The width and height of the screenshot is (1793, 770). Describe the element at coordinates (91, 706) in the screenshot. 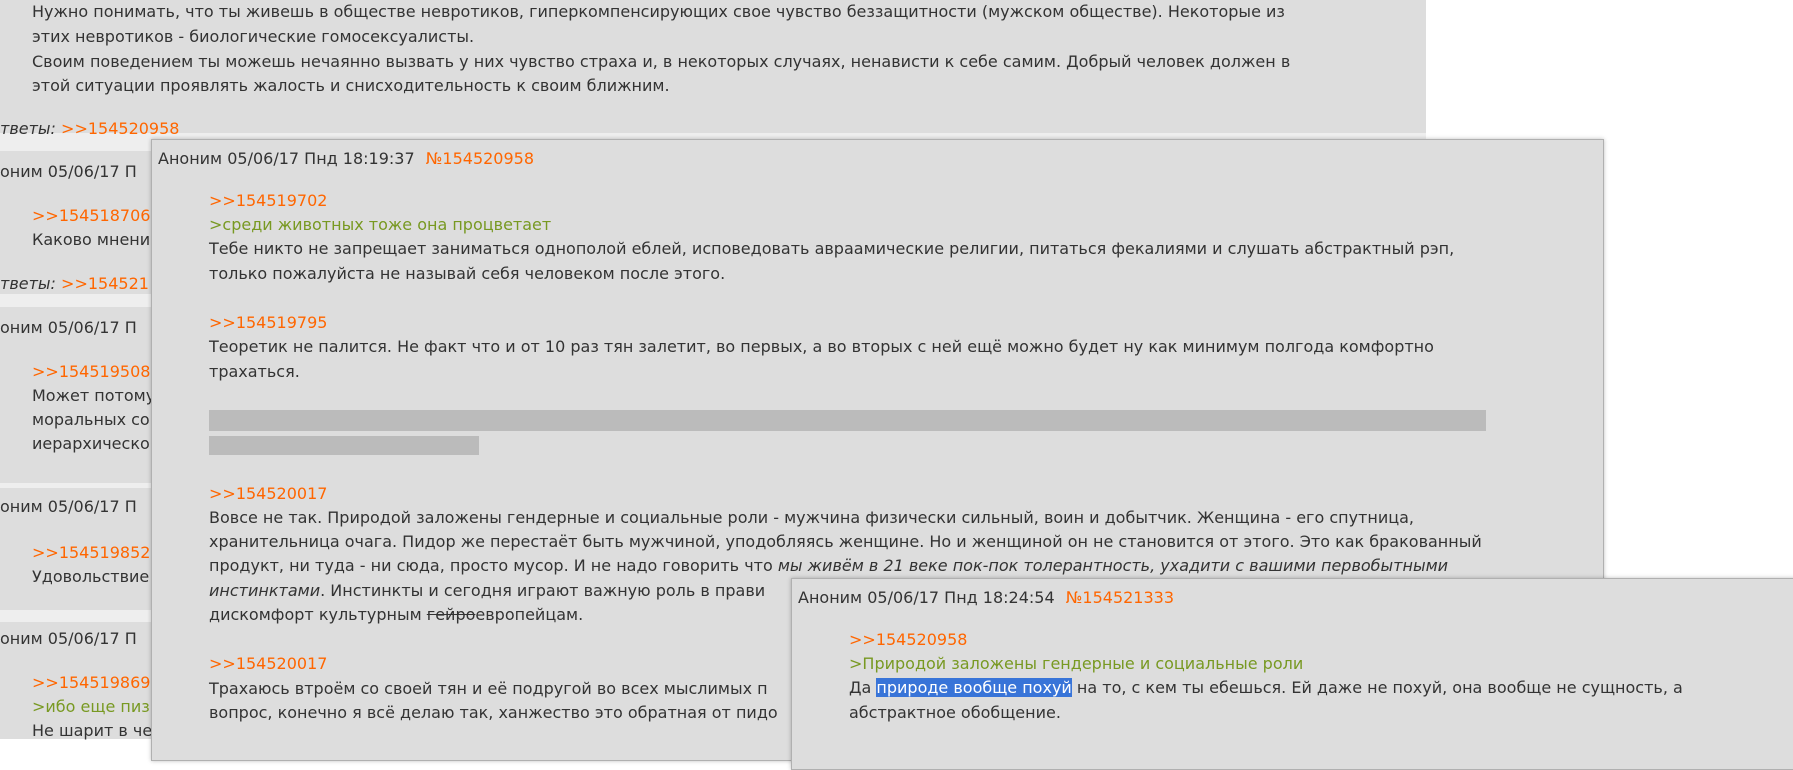

I see `greentext: >ибо еще пиз` at that location.